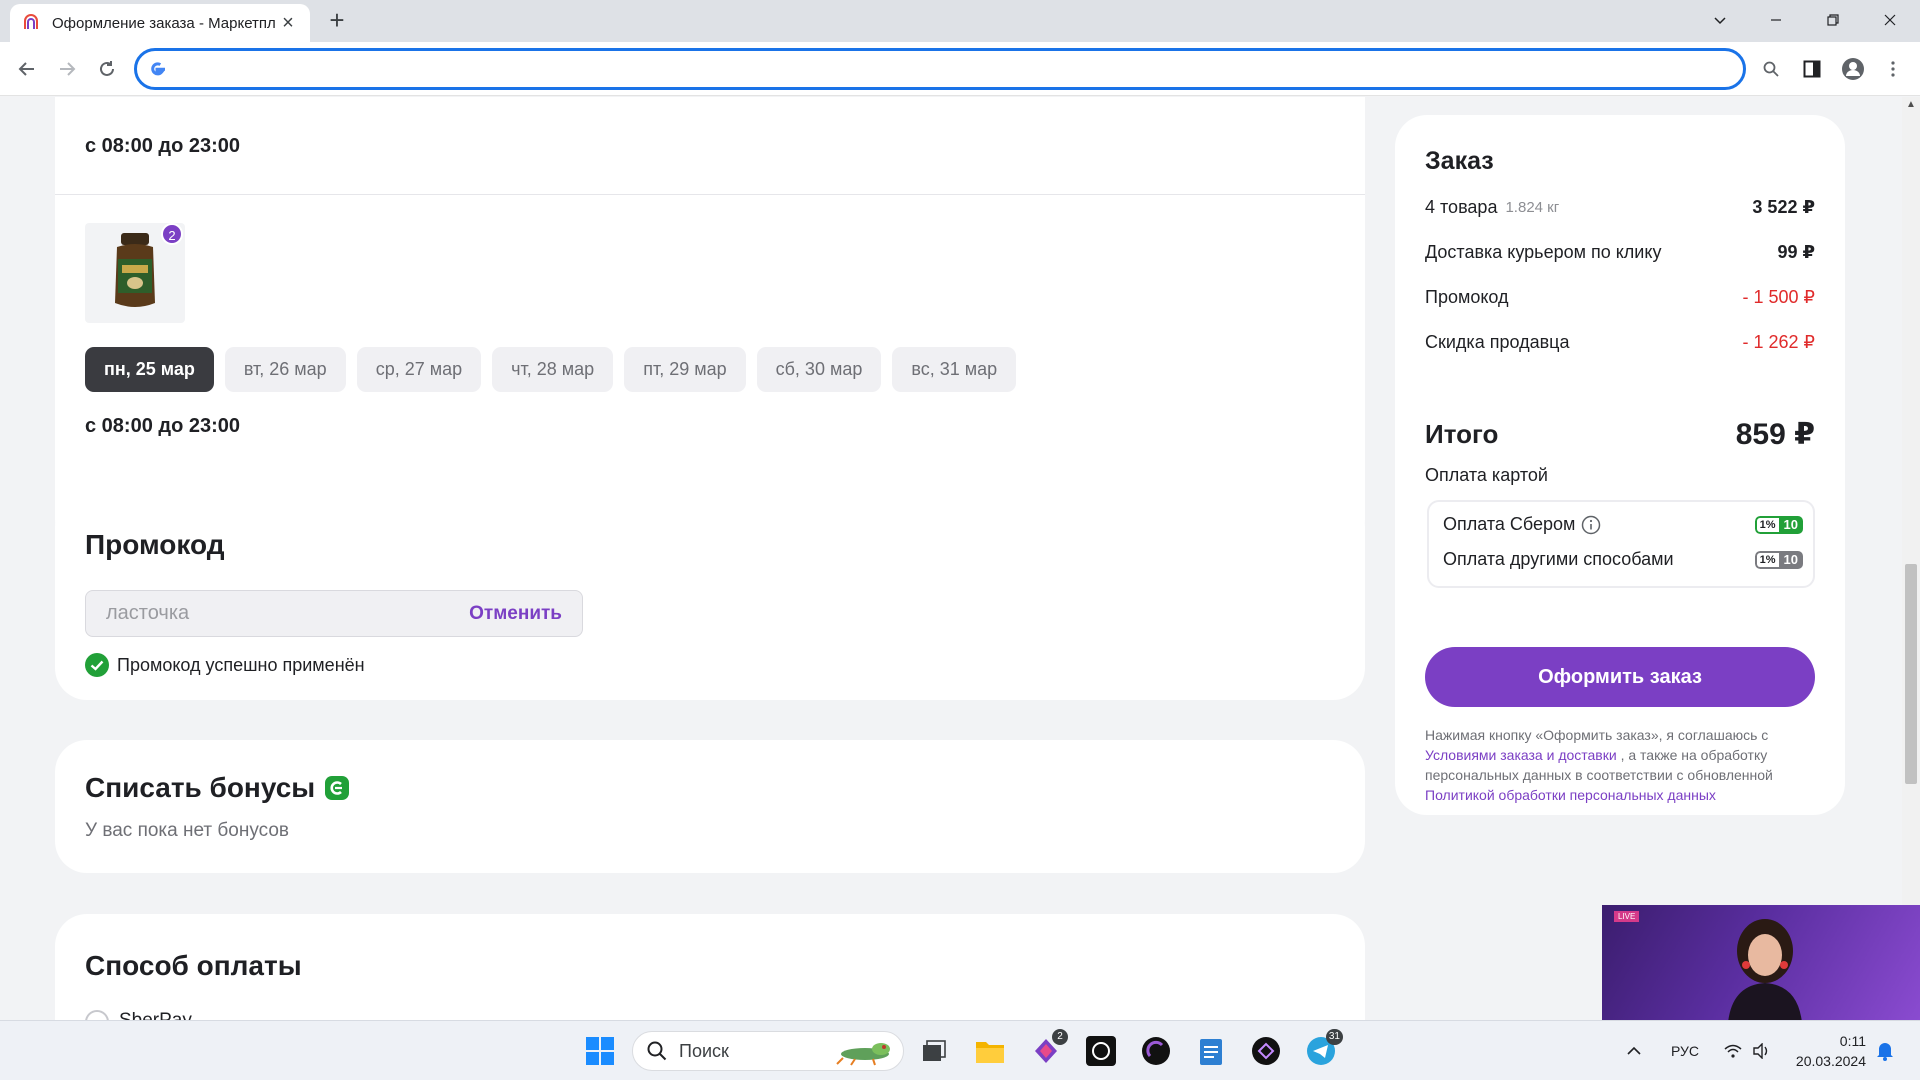  What do you see at coordinates (940, 69) in the screenshot?
I see `address-bar` at bounding box center [940, 69].